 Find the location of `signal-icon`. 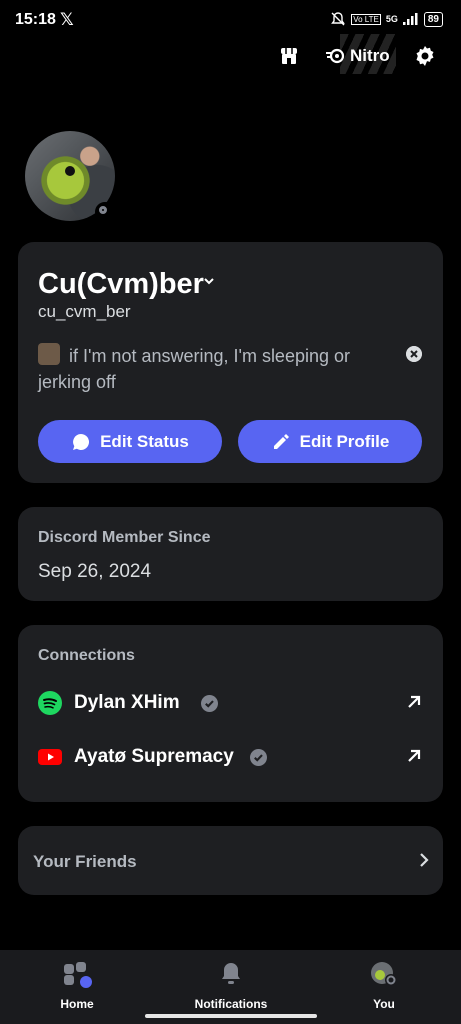

signal-icon is located at coordinates (410, 19).